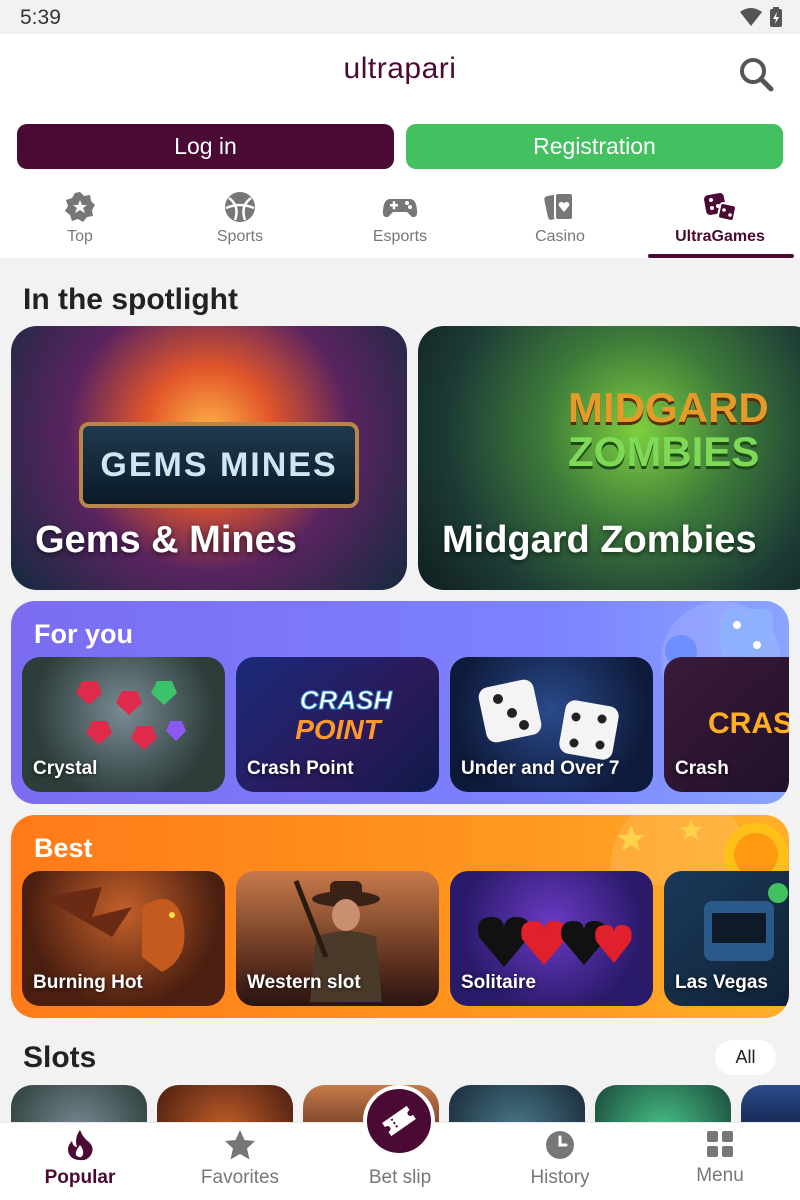 This screenshot has width=800, height=1200. What do you see at coordinates (400, 17) in the screenshot?
I see `status-bar: 5:39` at bounding box center [400, 17].